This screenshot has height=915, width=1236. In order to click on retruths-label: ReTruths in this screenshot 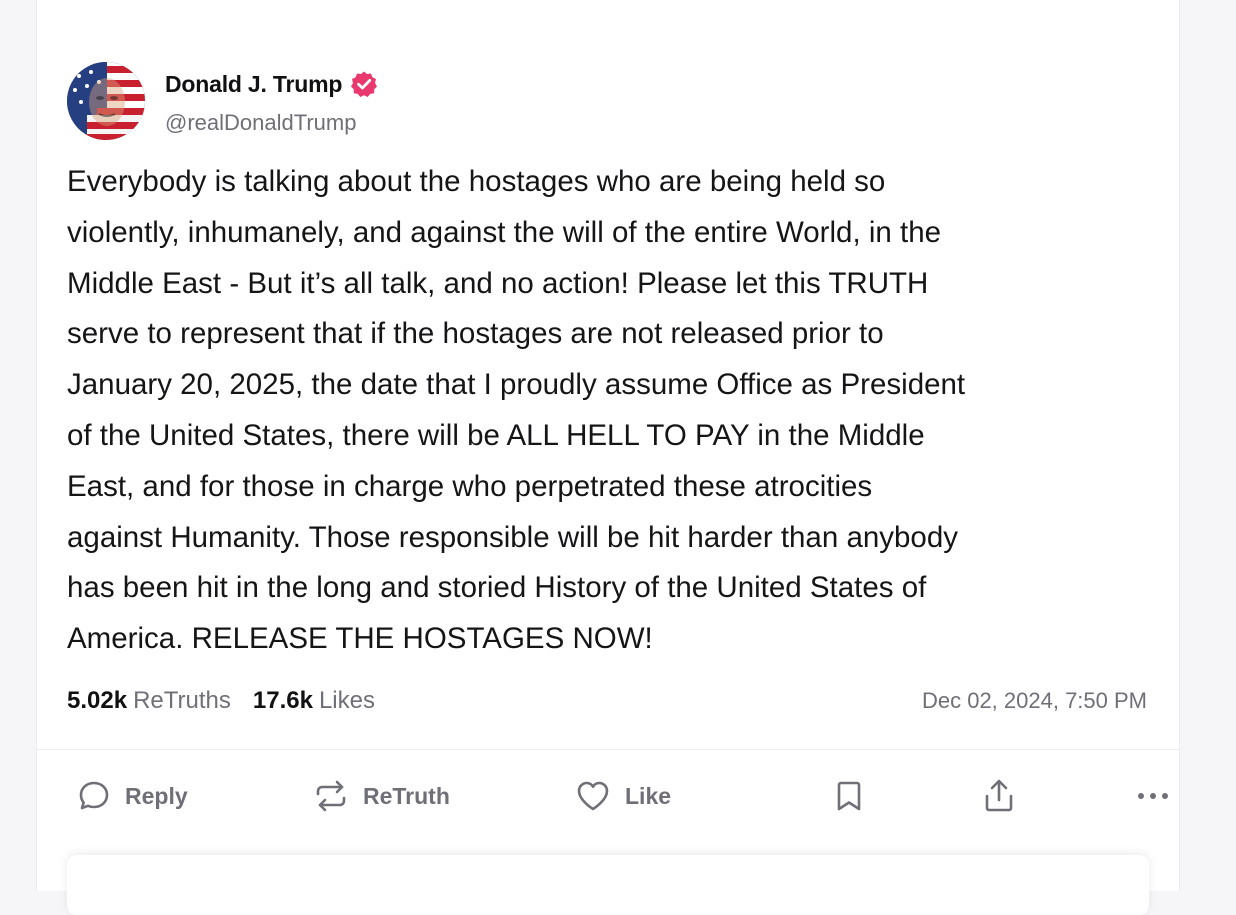, I will do `click(182, 700)`.